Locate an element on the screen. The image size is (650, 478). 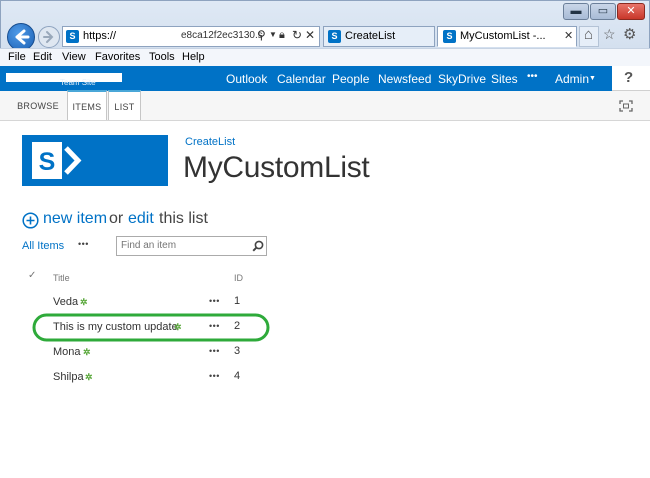
search-icon is located at coordinates (258, 246).